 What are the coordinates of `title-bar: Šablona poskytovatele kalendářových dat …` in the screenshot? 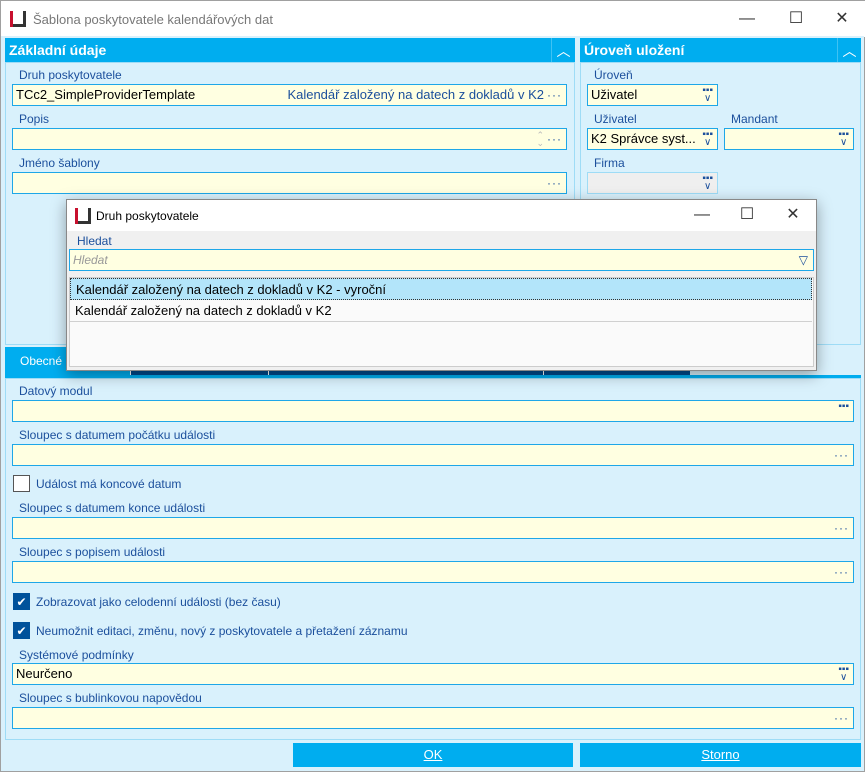 It's located at (433, 19).